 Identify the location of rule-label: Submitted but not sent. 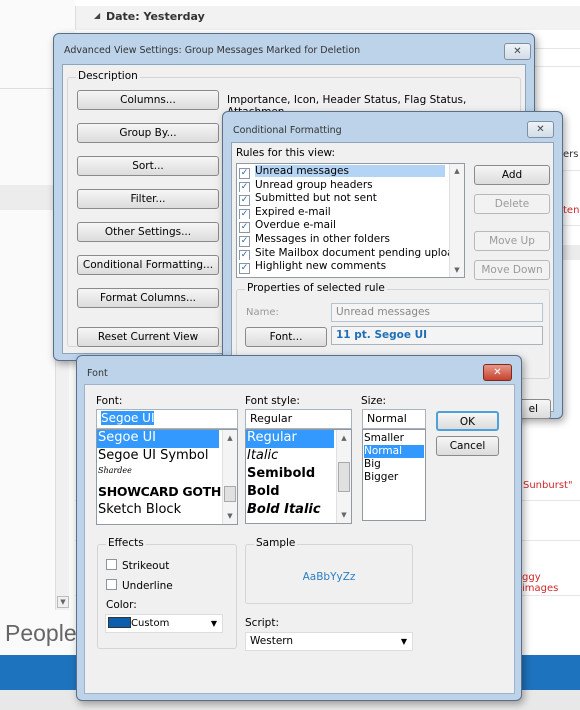
(316, 198).